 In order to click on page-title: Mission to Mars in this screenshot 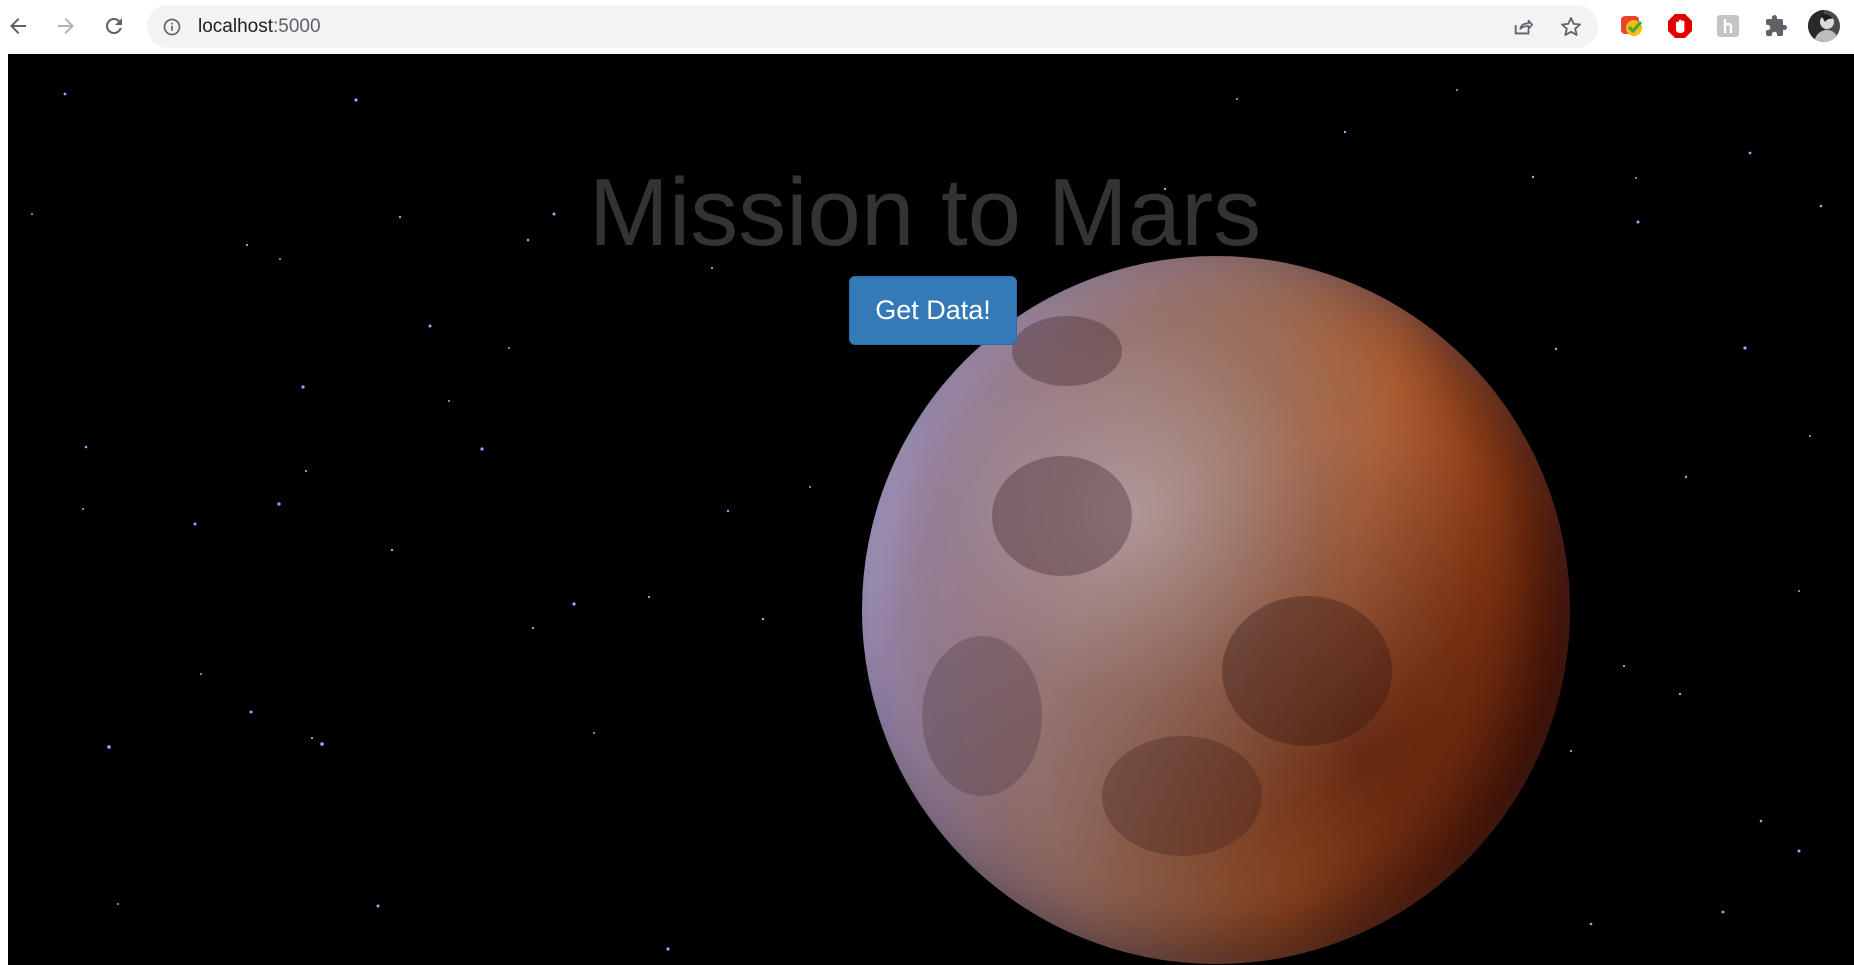, I will do `click(925, 212)`.